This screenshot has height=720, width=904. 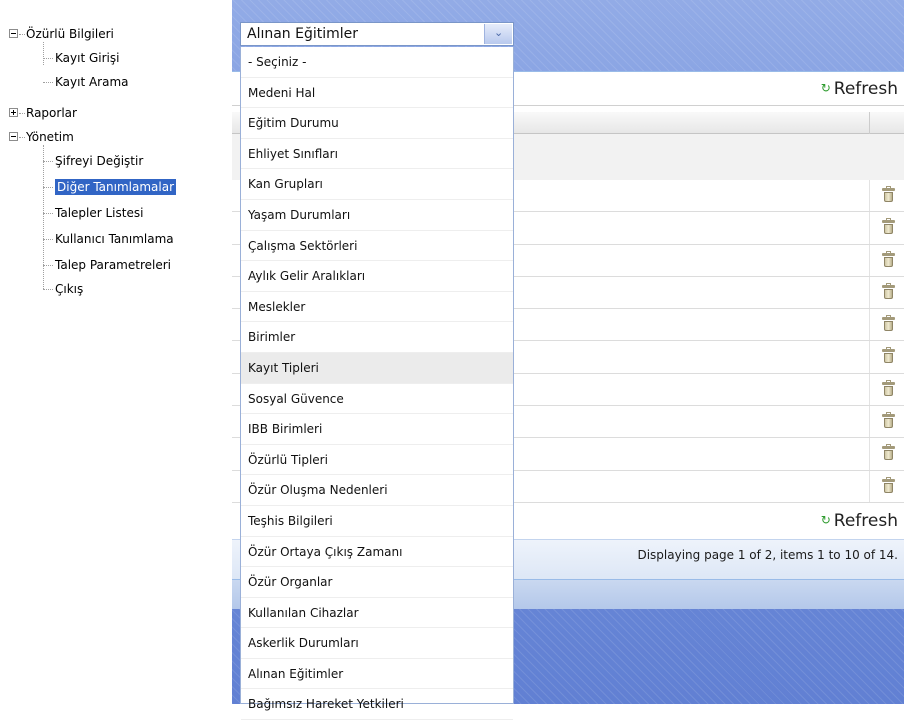 I want to click on dropdown-option: Kayıt Tipleri, so click(x=377, y=368).